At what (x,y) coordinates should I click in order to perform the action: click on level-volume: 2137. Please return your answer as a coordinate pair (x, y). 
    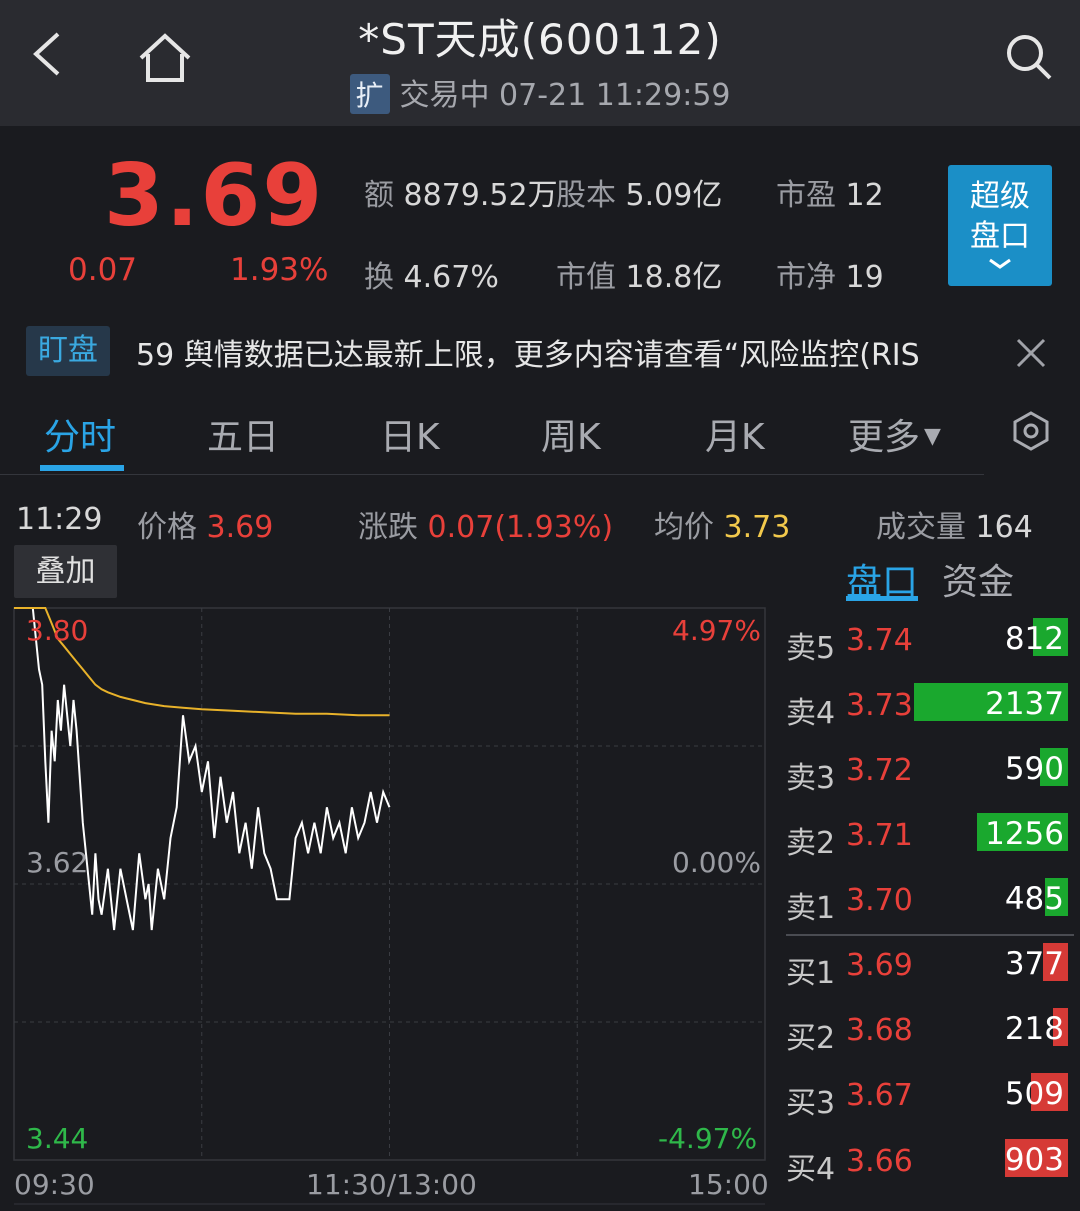
    Looking at the image, I should click on (1024, 704).